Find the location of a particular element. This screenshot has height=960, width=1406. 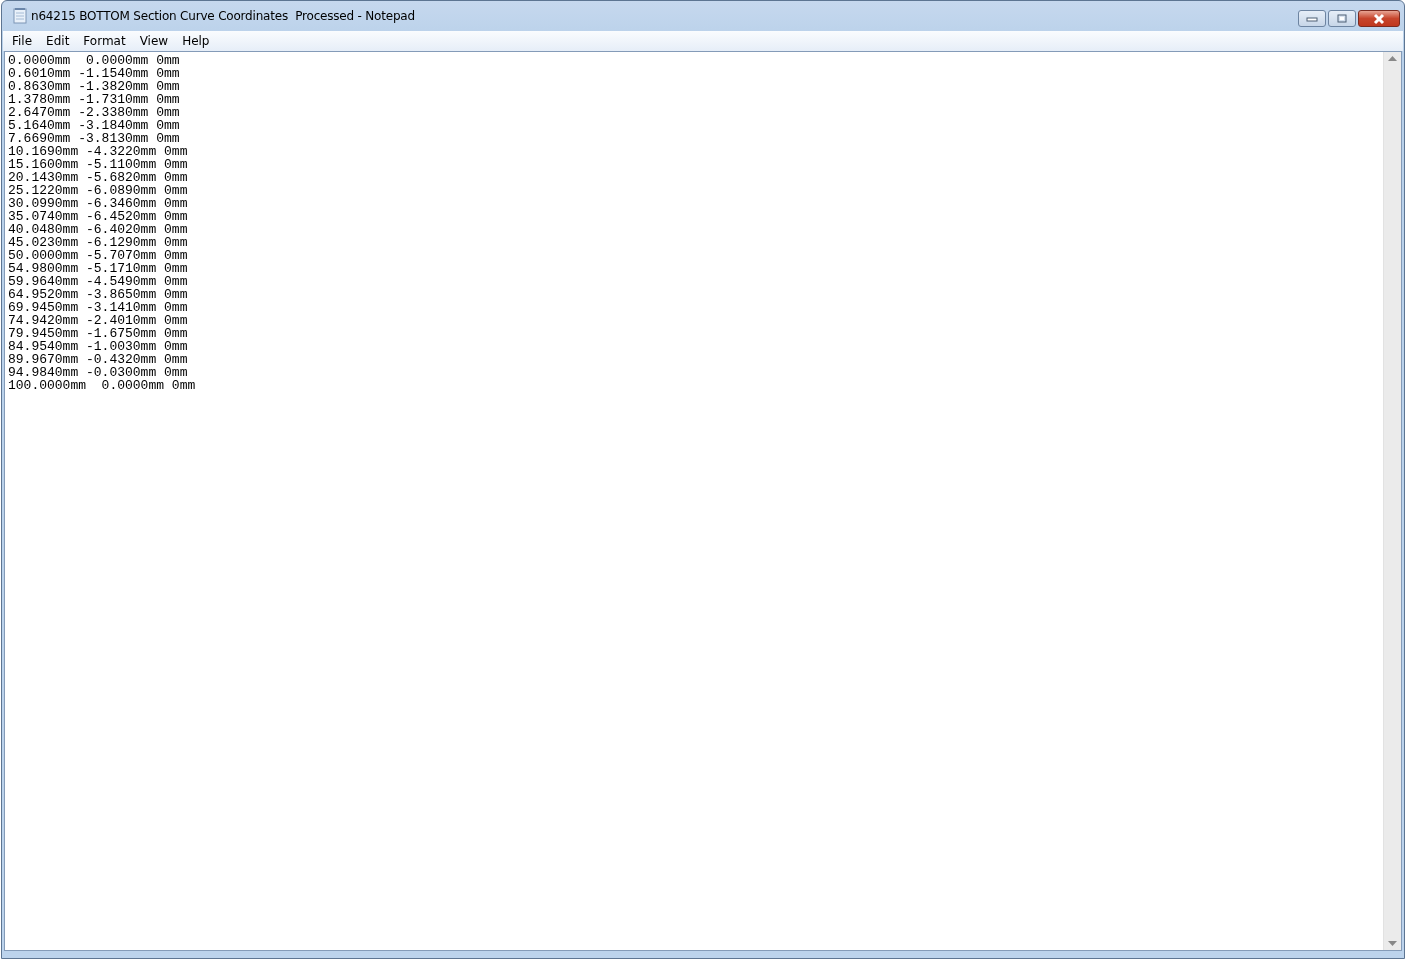

text-line: 50.0000mm -5.7070mm 0mm is located at coordinates (98, 255).